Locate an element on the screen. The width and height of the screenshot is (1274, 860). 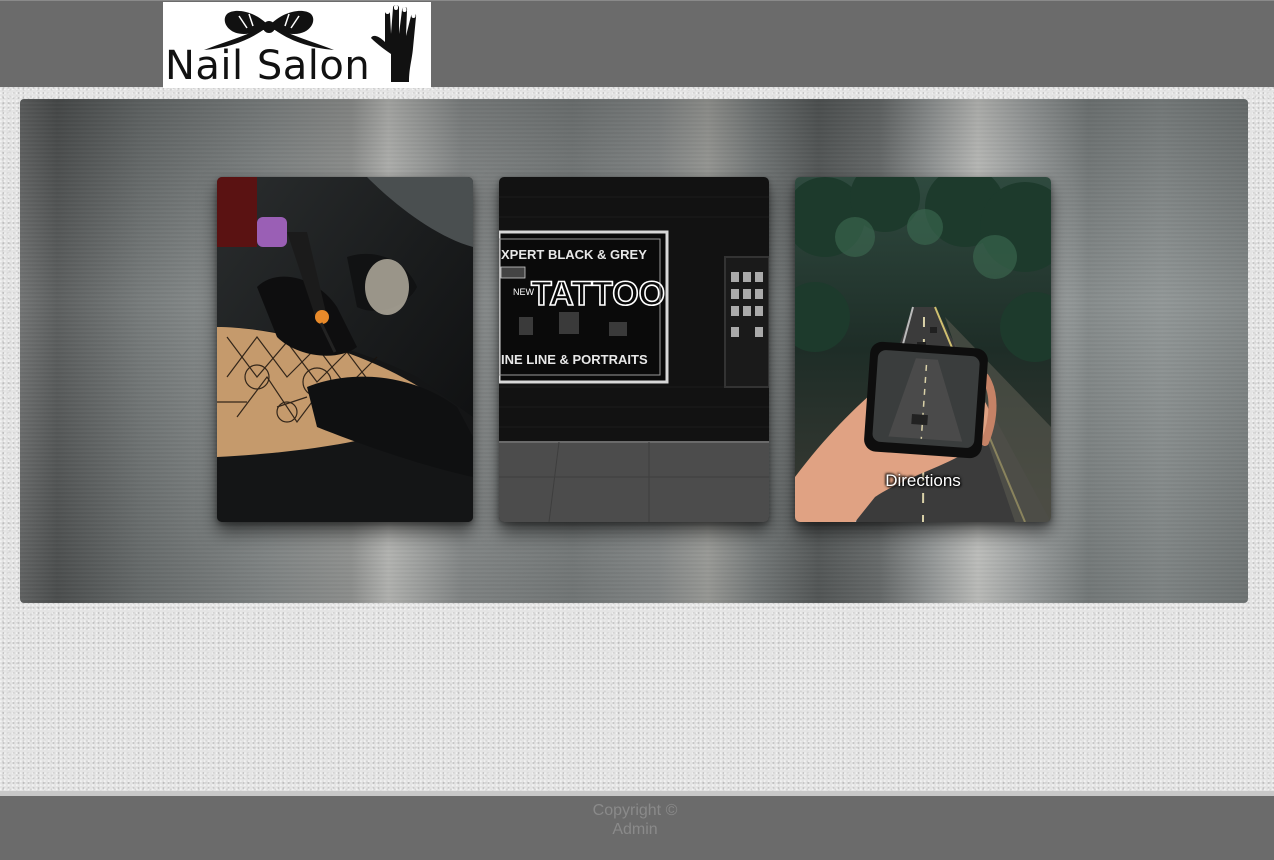
svg-text: TATTOO is located at coordinates (598, 294).